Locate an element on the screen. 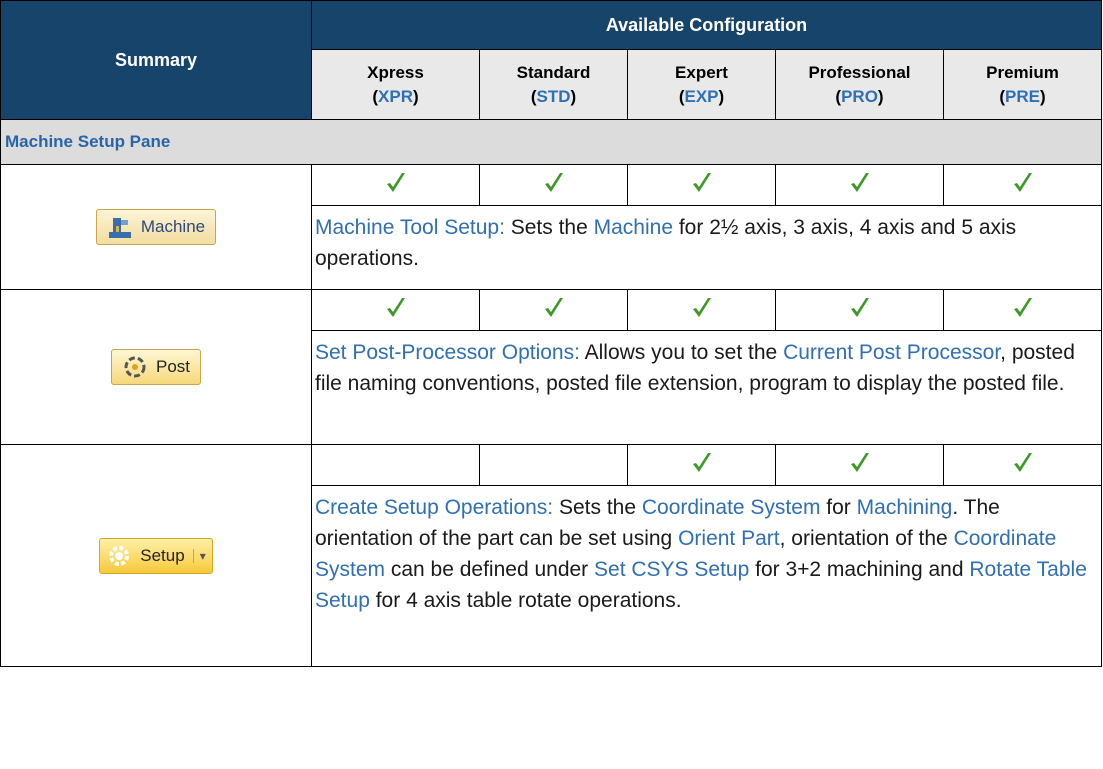 The height and width of the screenshot is (769, 1103). current-post-processor-link: Current Post Processor is located at coordinates (891, 352).